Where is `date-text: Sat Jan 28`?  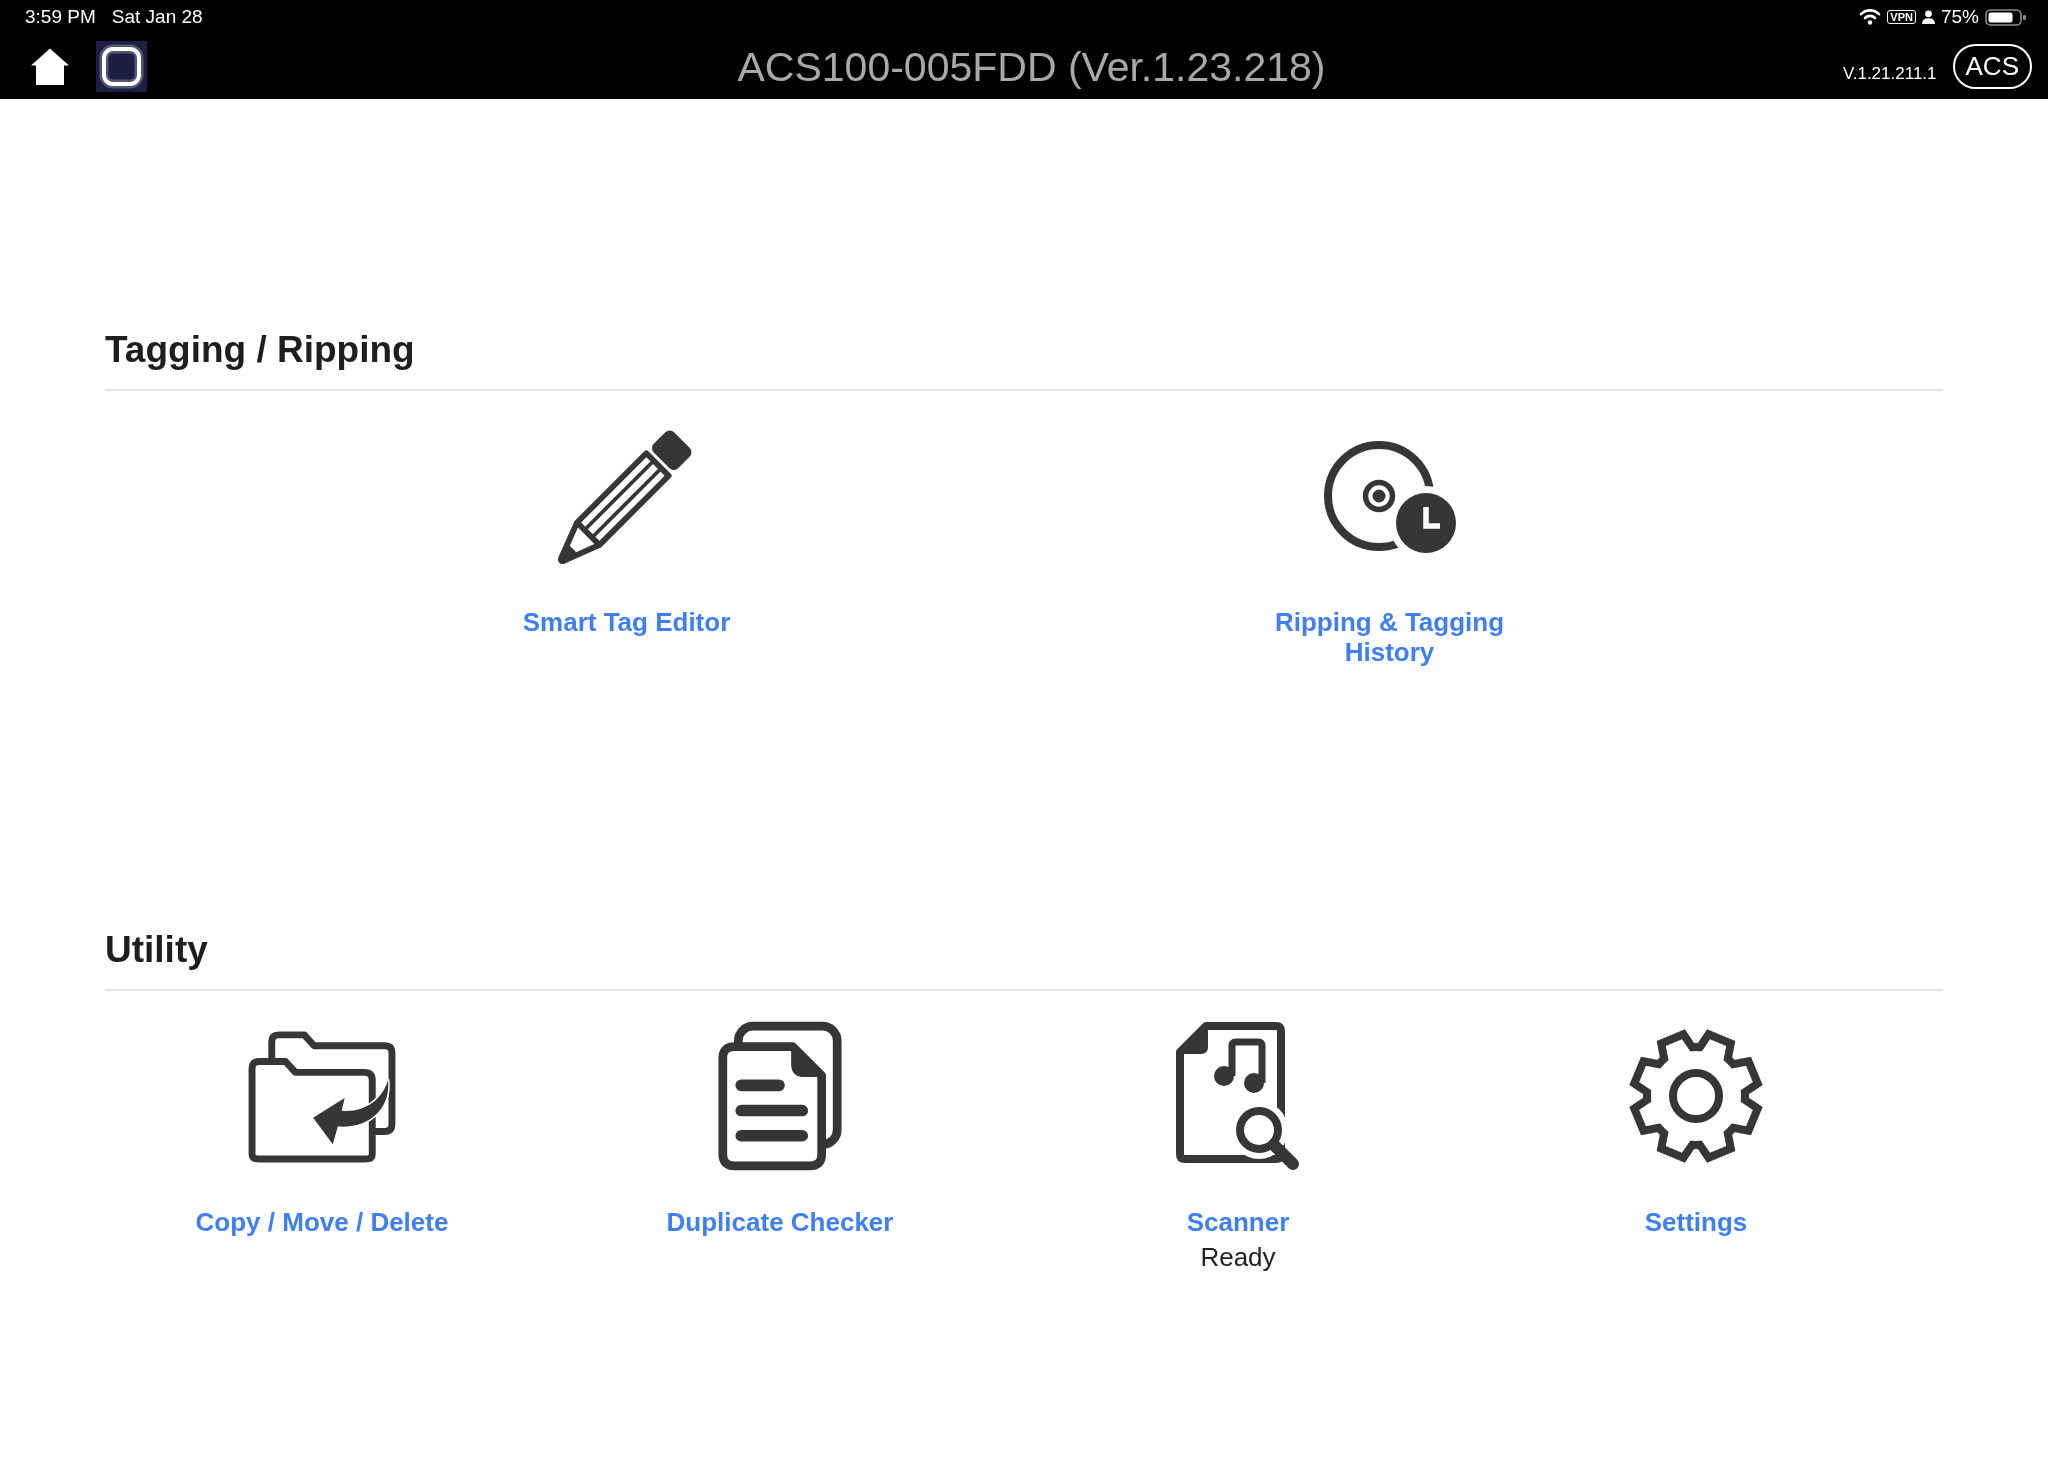
date-text: Sat Jan 28 is located at coordinates (157, 17).